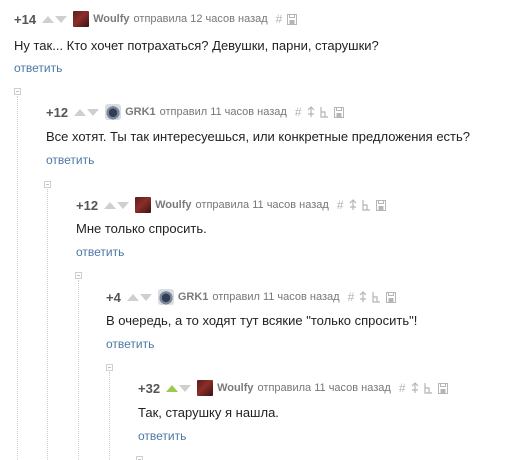 The width and height of the screenshot is (510, 460). I want to click on comment-header: +12 GRK1 отправил 11 часов назад #, so click(195, 112).